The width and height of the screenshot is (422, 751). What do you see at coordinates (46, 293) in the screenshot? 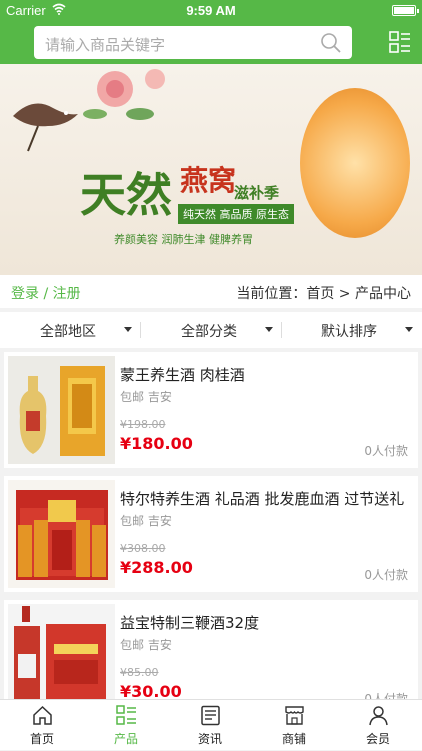
I see `login-register-link: 登录 / 注册` at bounding box center [46, 293].